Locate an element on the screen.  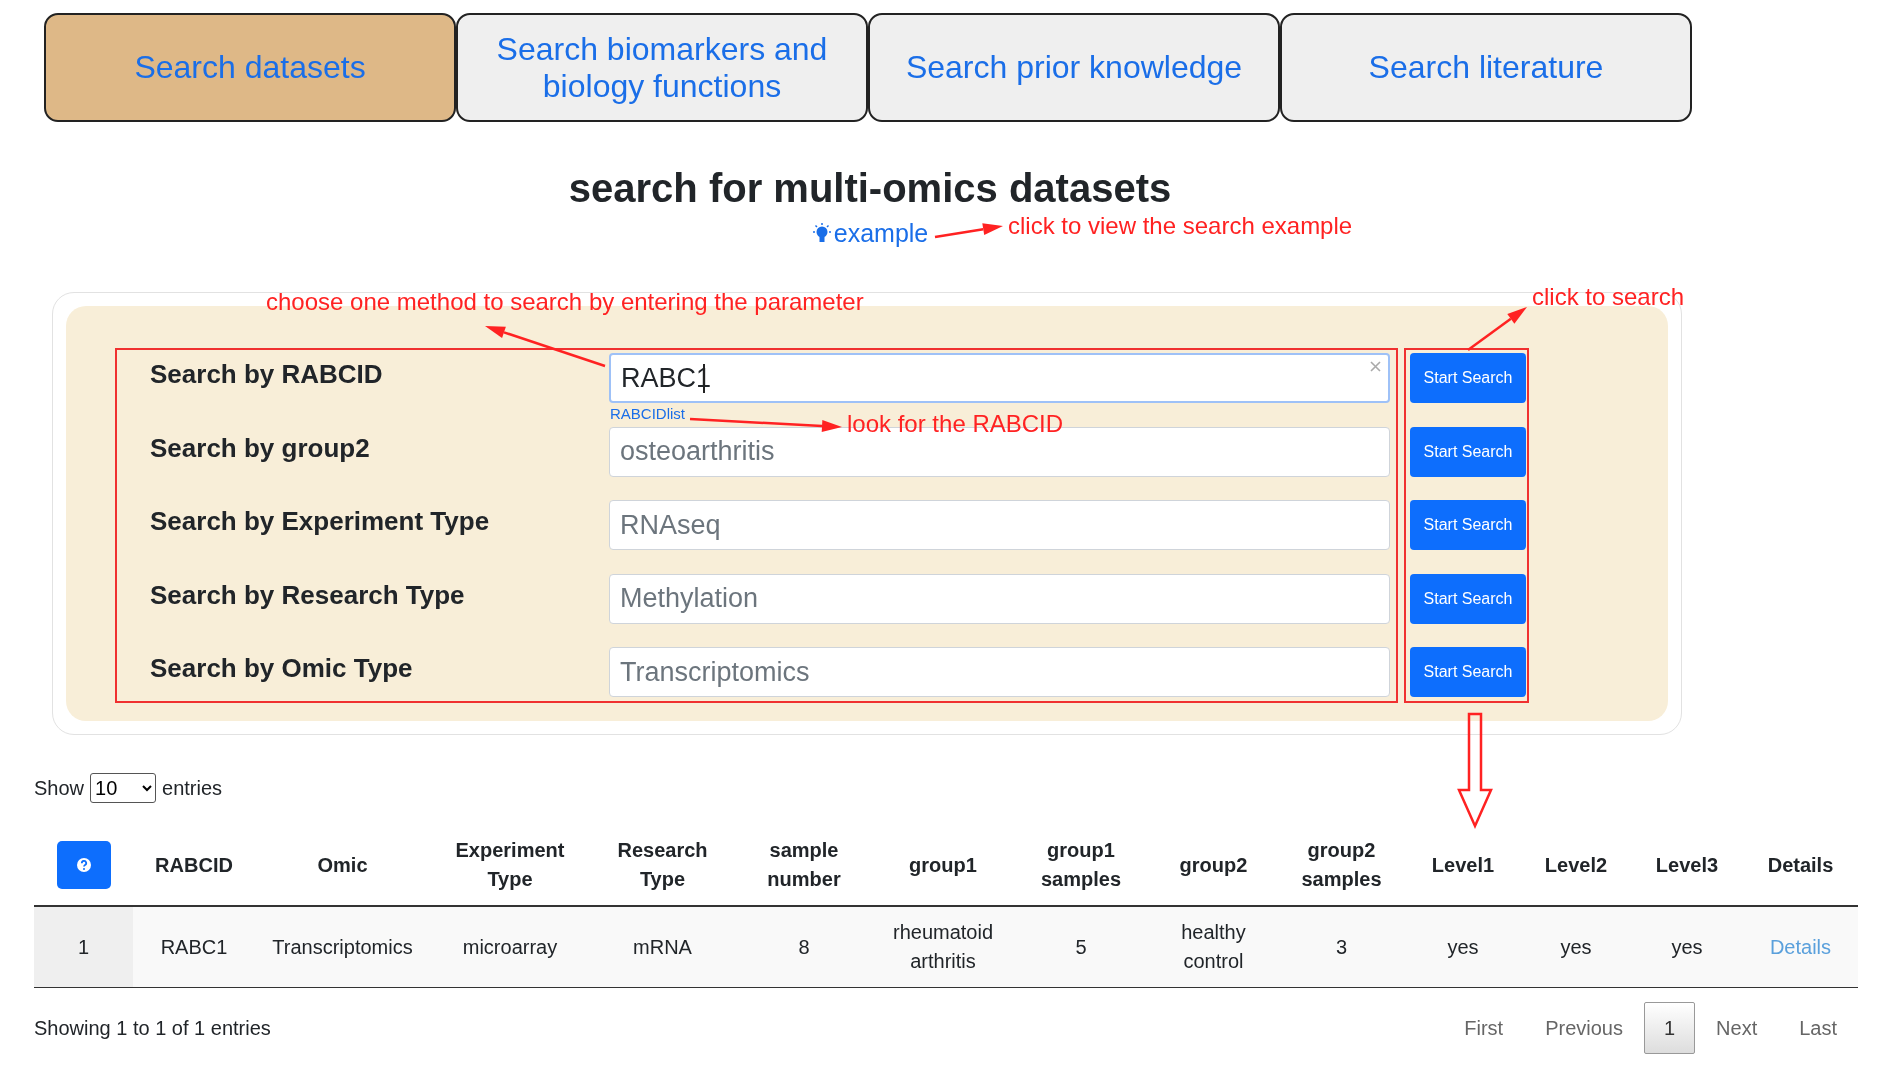
search-label: Search by group2 is located at coordinates (260, 447).